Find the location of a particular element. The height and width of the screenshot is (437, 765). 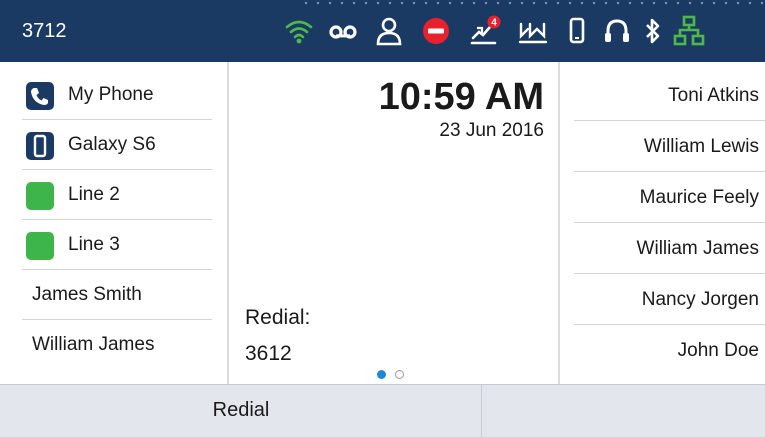

speed-dial-maurice-feely: Maurice Feely is located at coordinates (669, 197).